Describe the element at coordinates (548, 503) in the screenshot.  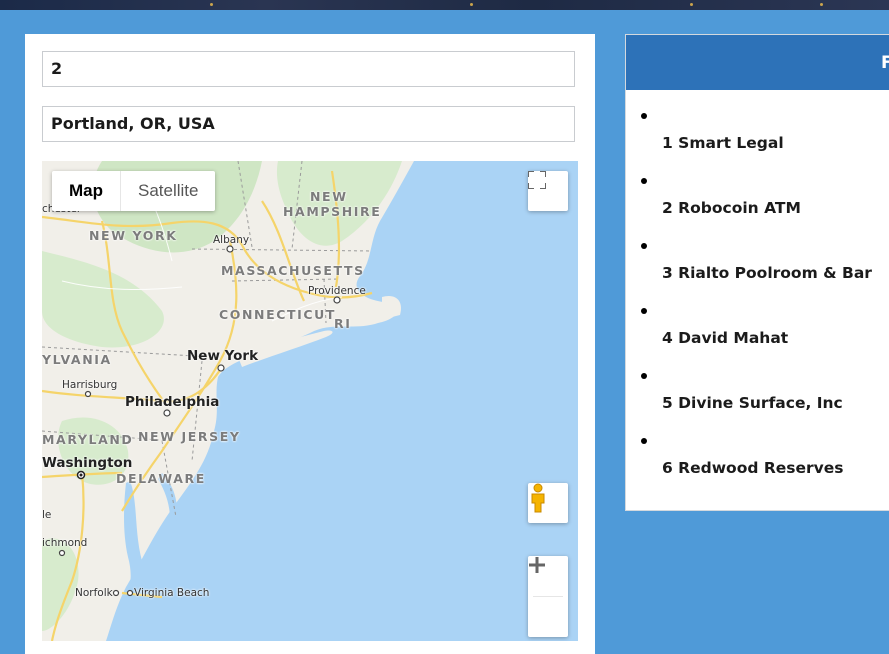
I see `street-view-button` at that location.